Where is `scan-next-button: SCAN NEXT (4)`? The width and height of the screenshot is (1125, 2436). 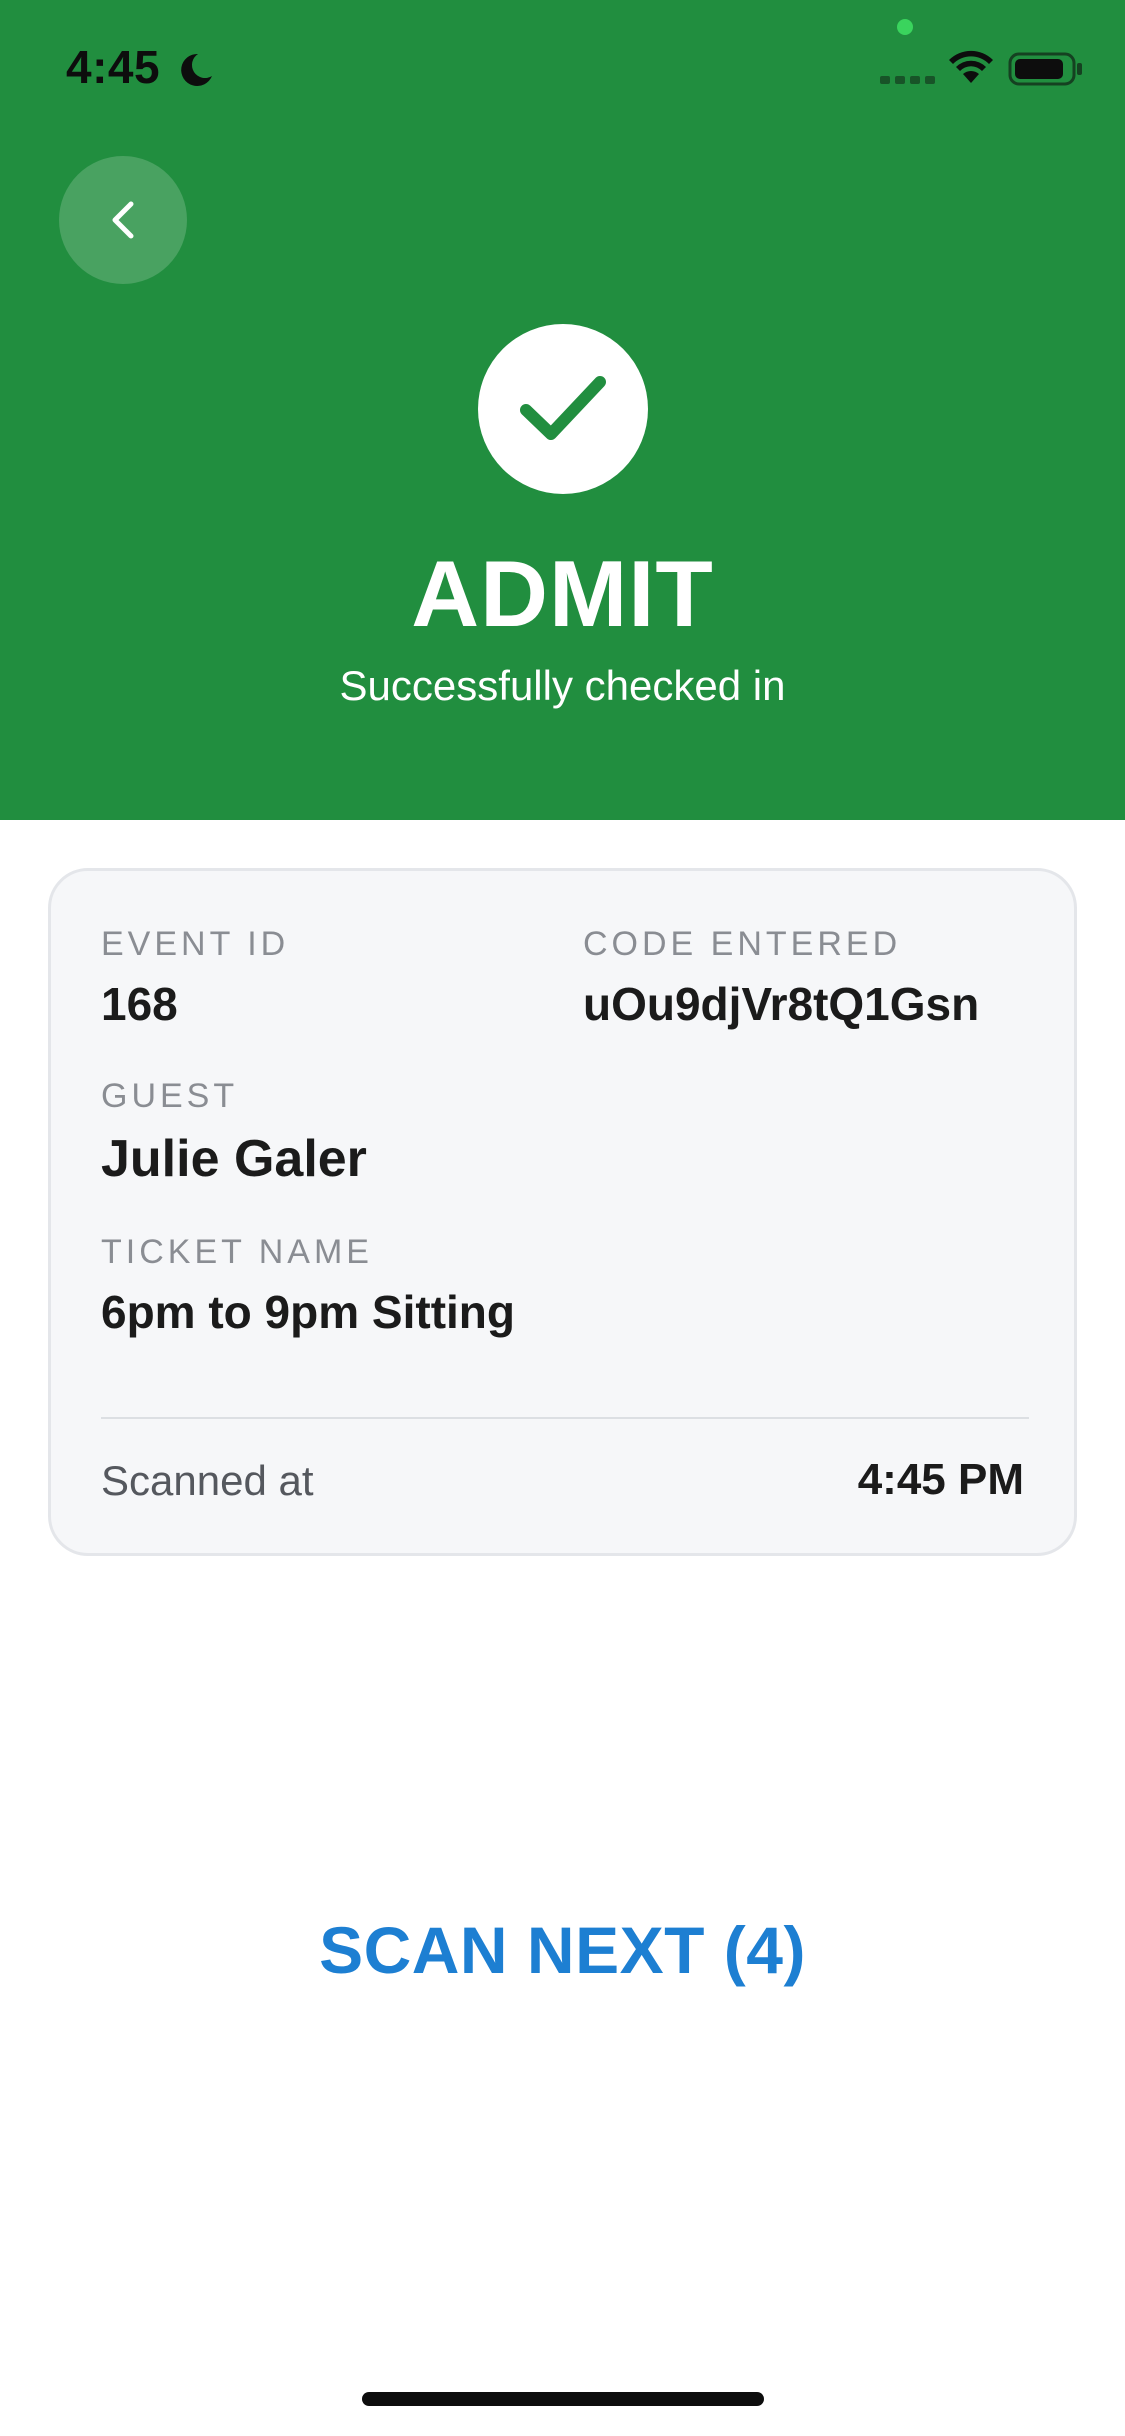
scan-next-button: SCAN NEXT (4) is located at coordinates (562, 1950).